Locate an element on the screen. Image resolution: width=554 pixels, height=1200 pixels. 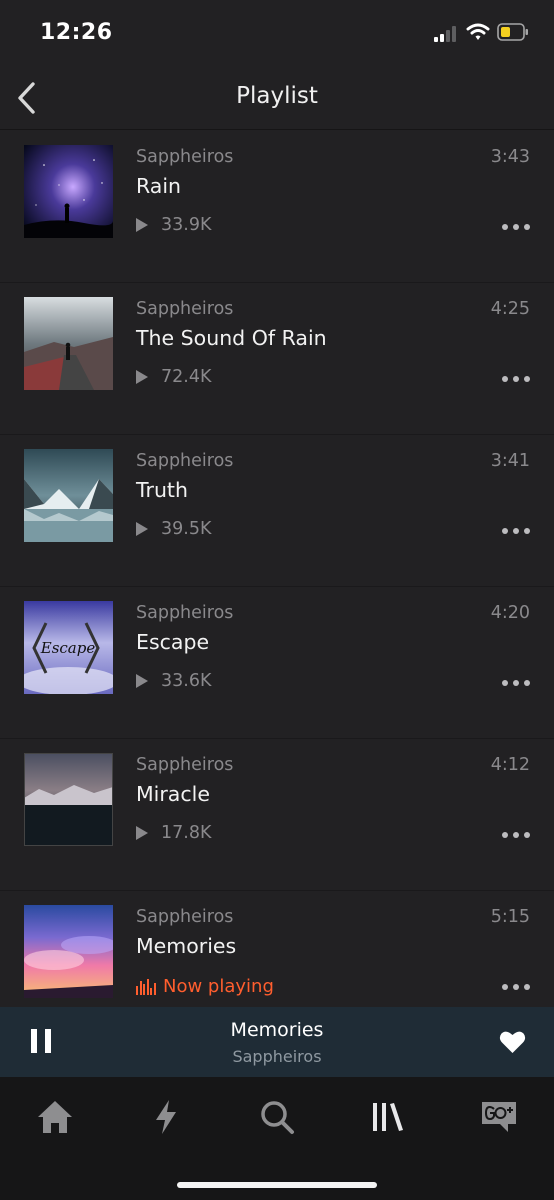
page-title: Playlist is located at coordinates (277, 96).